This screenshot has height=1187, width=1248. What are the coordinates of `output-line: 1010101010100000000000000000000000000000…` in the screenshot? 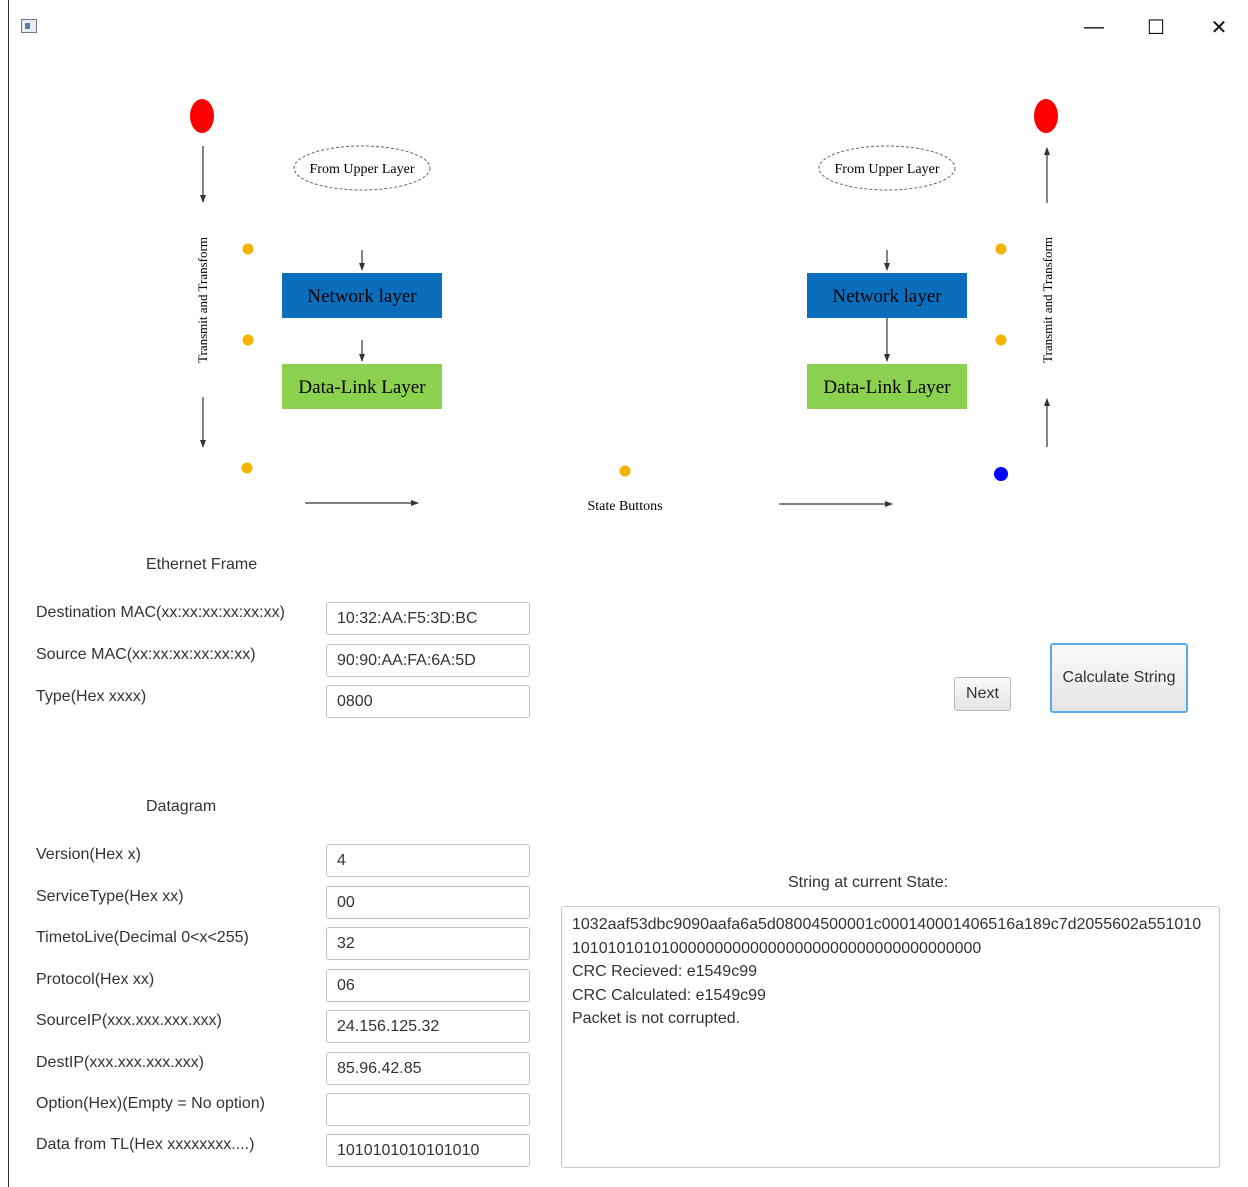 It's located at (777, 948).